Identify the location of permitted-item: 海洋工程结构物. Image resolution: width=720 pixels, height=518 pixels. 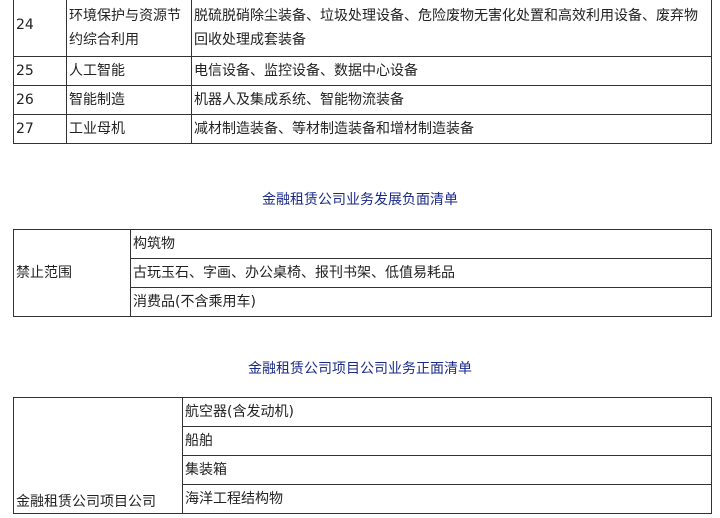
(447, 499).